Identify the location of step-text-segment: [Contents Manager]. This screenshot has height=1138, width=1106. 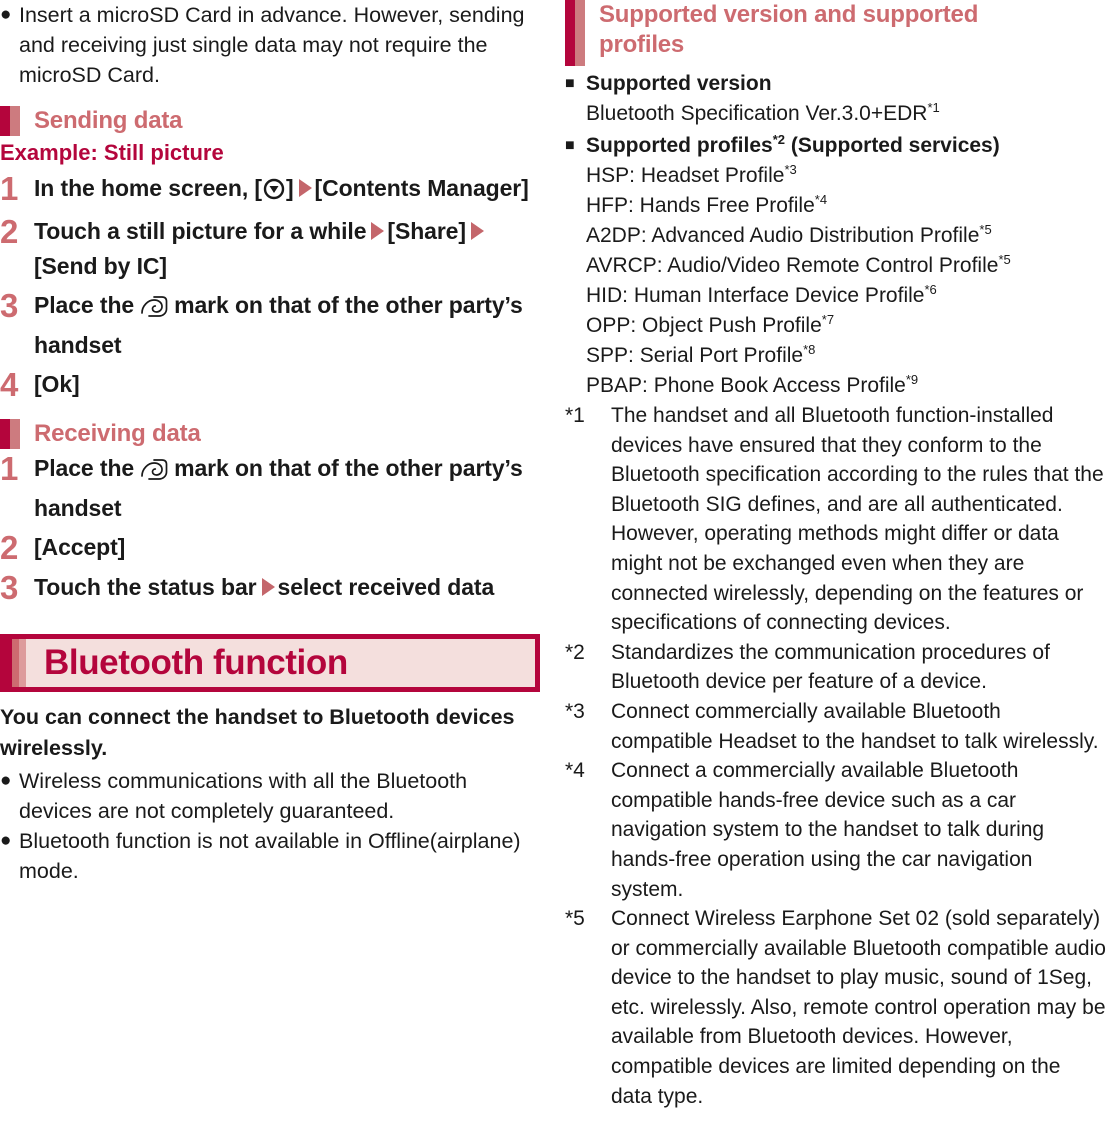
(421, 188).